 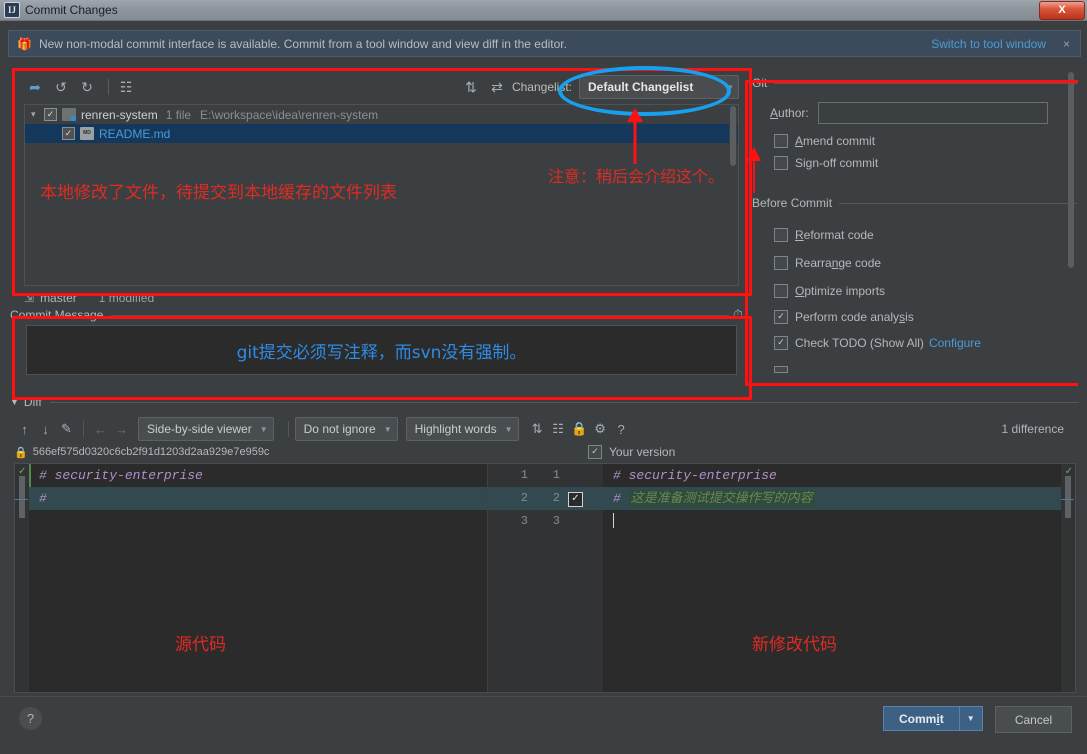 What do you see at coordinates (1062, 10) in the screenshot?
I see `close-icon: X` at bounding box center [1062, 10].